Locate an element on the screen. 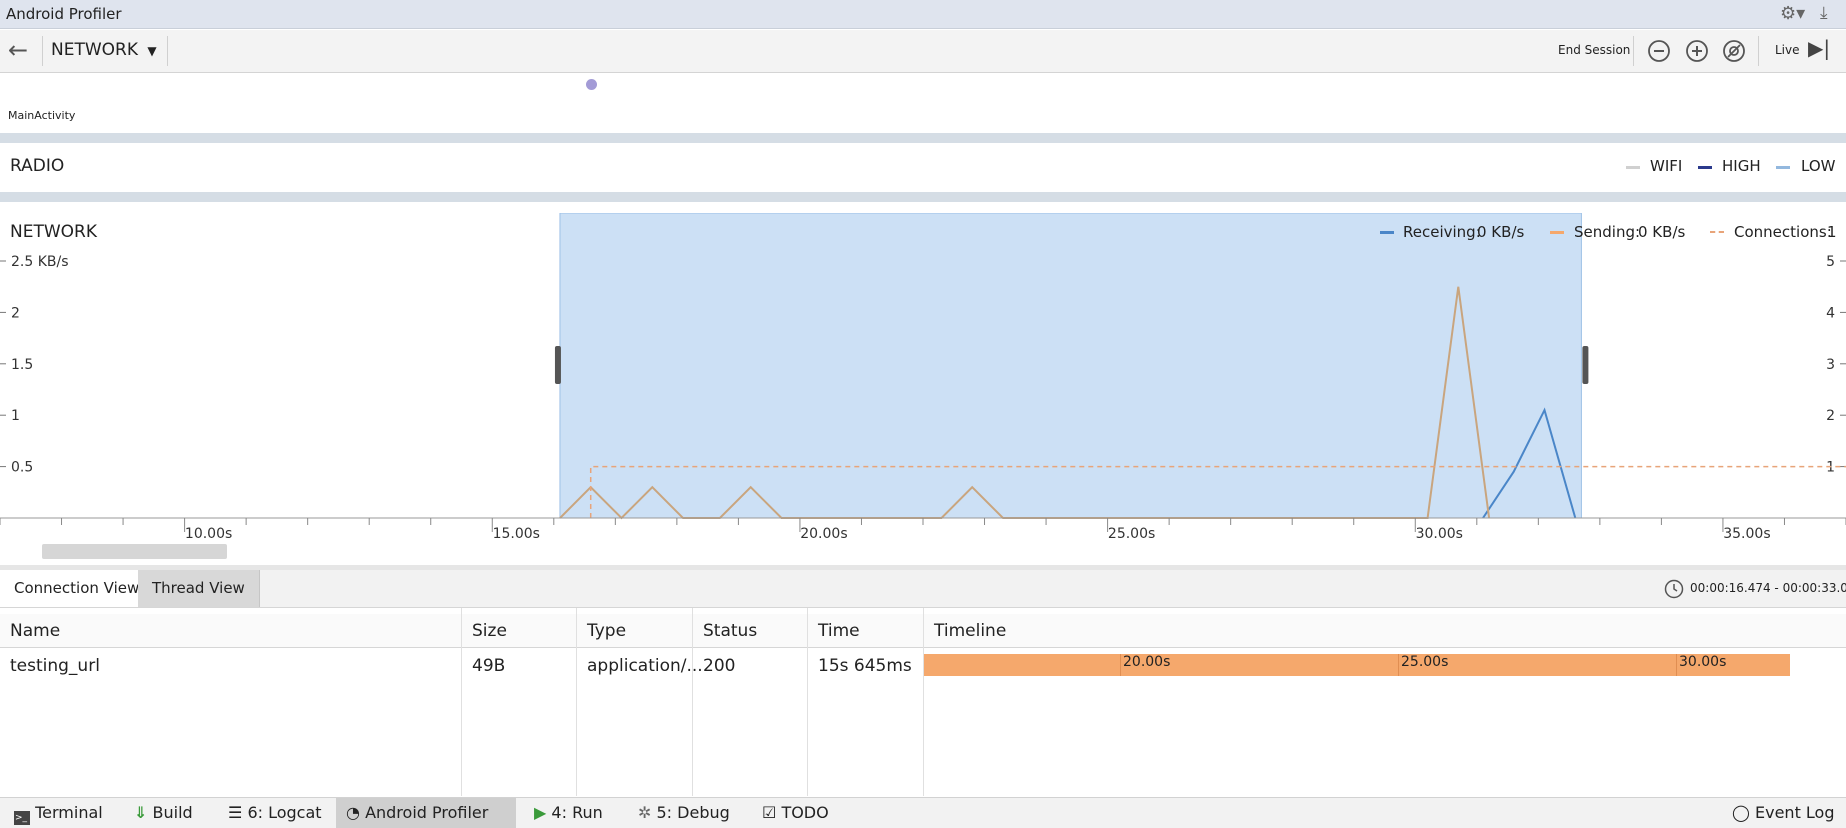 The image size is (1846, 828). jump-to-live-icon: ▶| is located at coordinates (1819, 48).